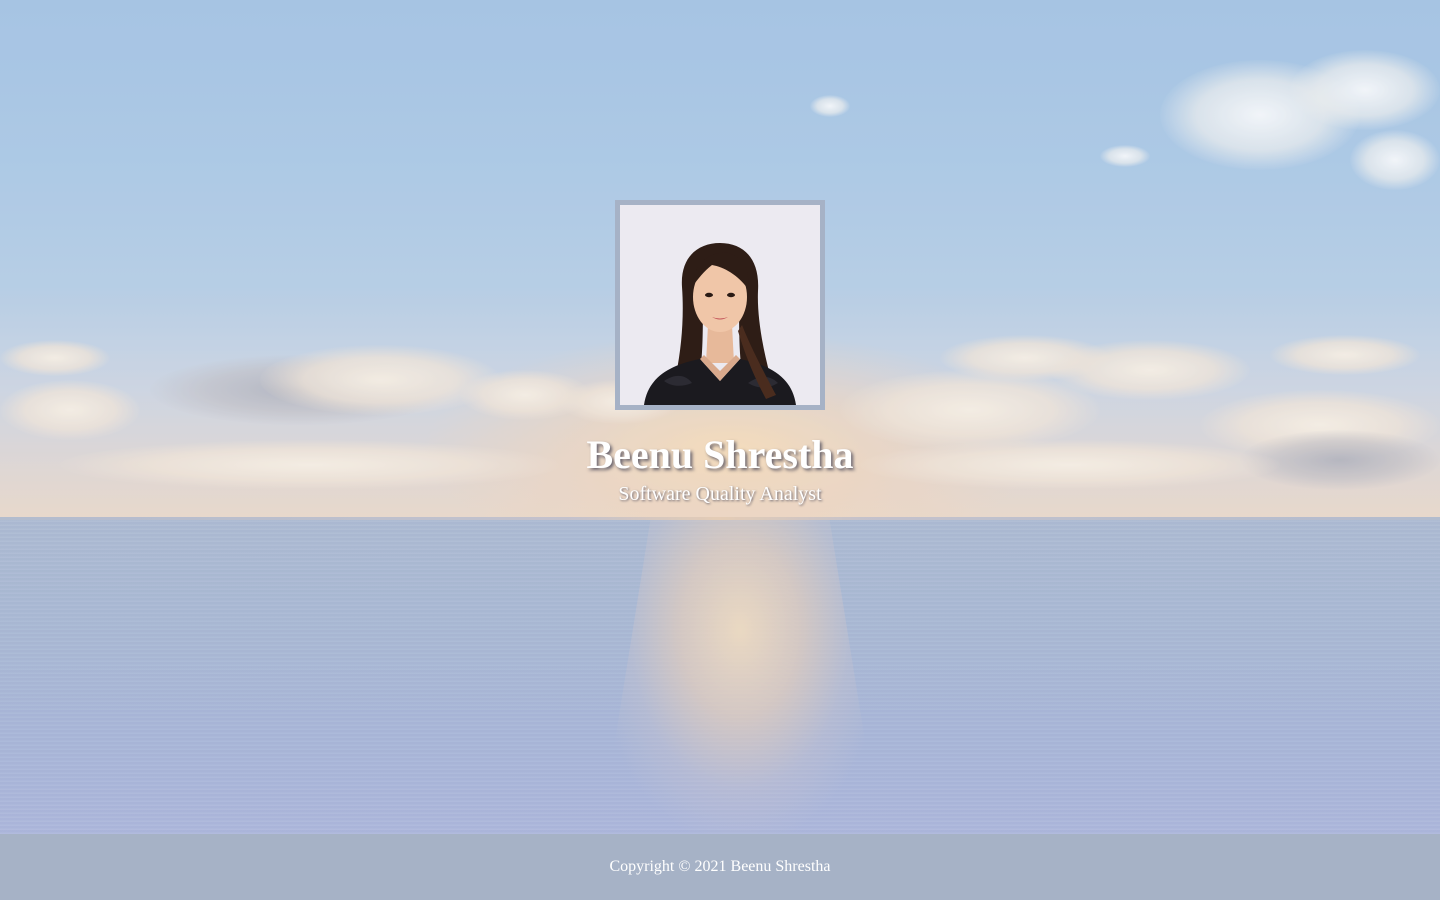  I want to click on copyright-text: Copyright © 2021 Beenu Shrestha, so click(720, 866).